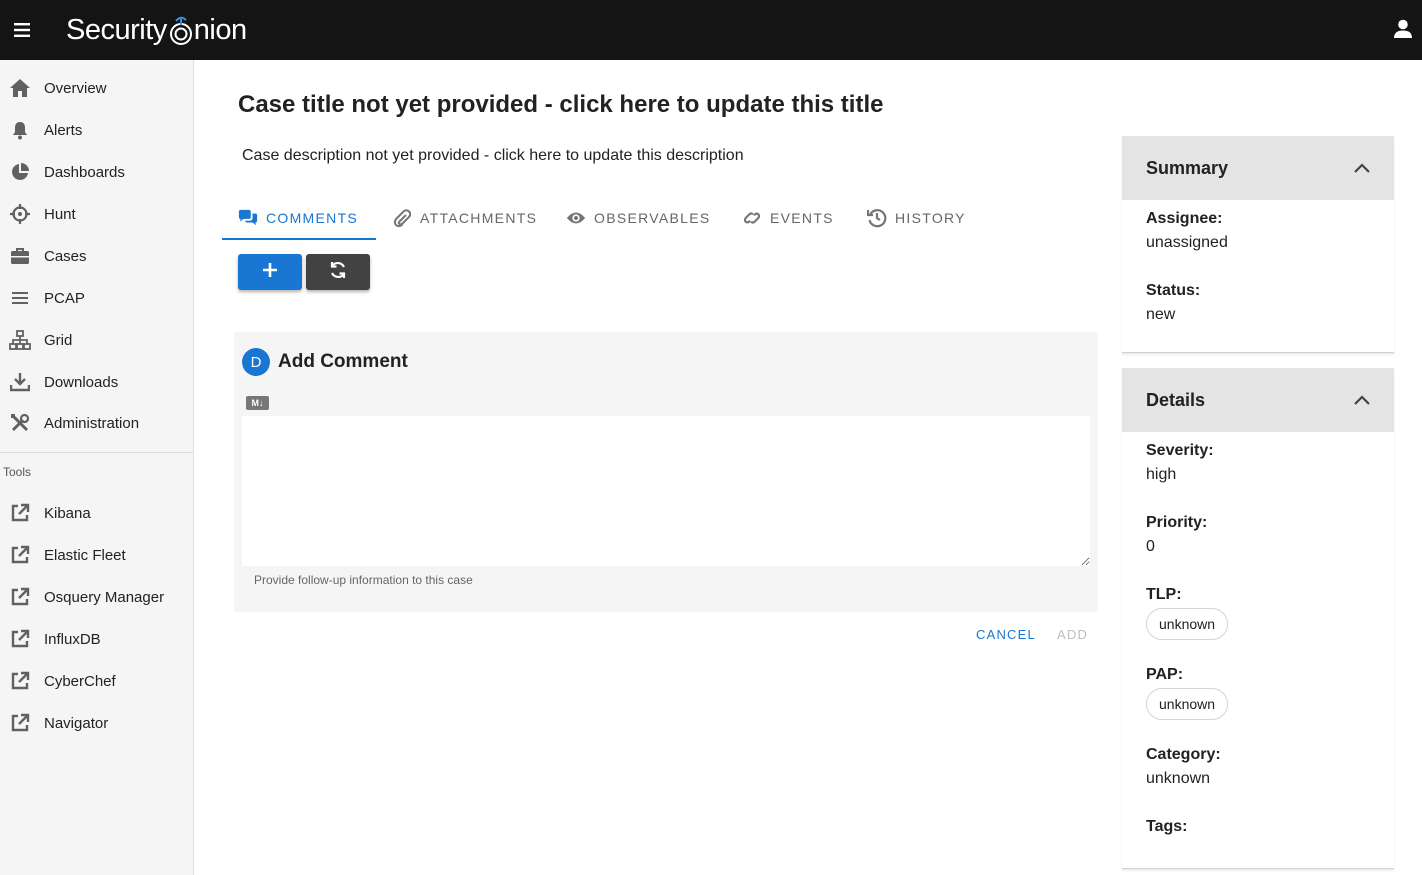  What do you see at coordinates (75, 88) in the screenshot?
I see `sidebar-item-label: Overview` at bounding box center [75, 88].